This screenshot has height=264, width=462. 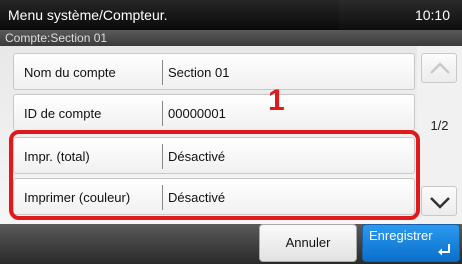 I want to click on row-value: Section 01, so click(x=199, y=72).